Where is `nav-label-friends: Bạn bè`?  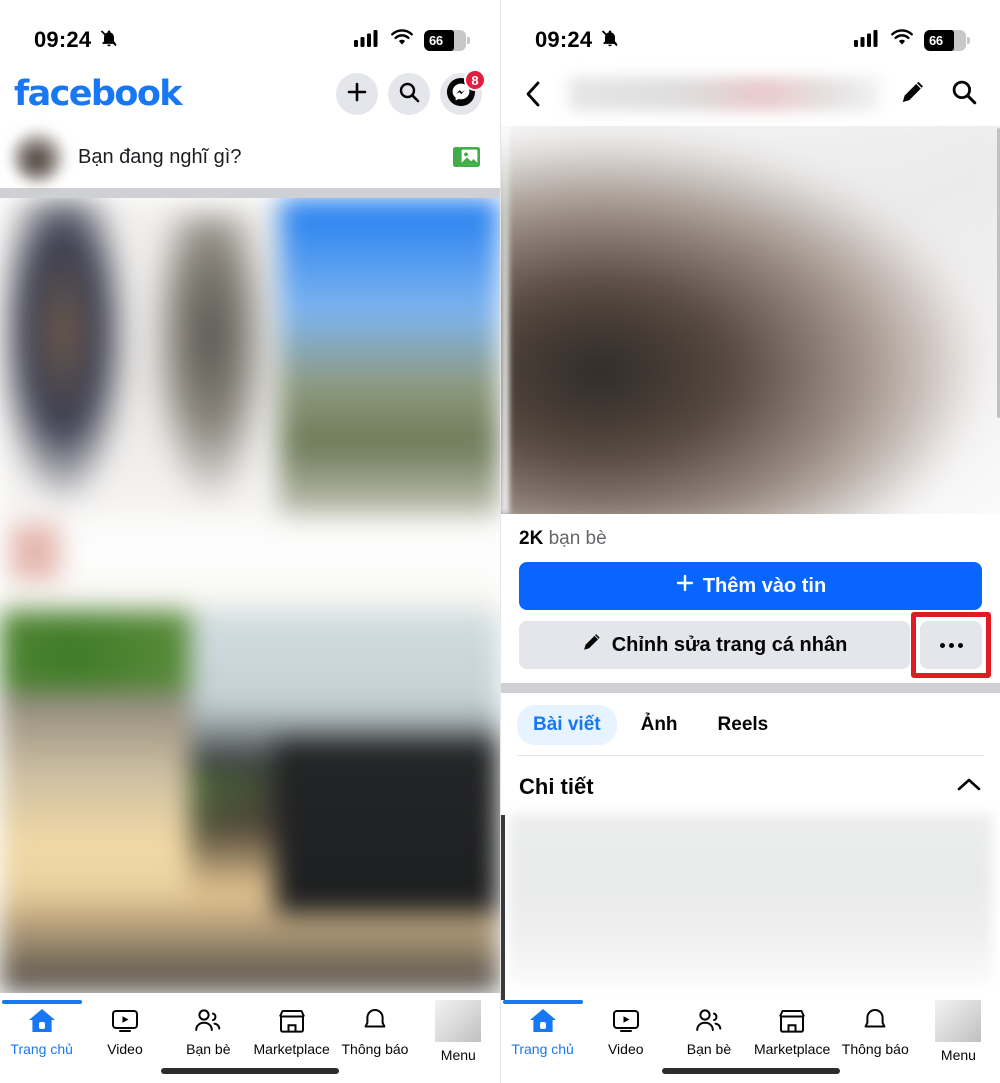 nav-label-friends: Bạn bè is located at coordinates (709, 1049).